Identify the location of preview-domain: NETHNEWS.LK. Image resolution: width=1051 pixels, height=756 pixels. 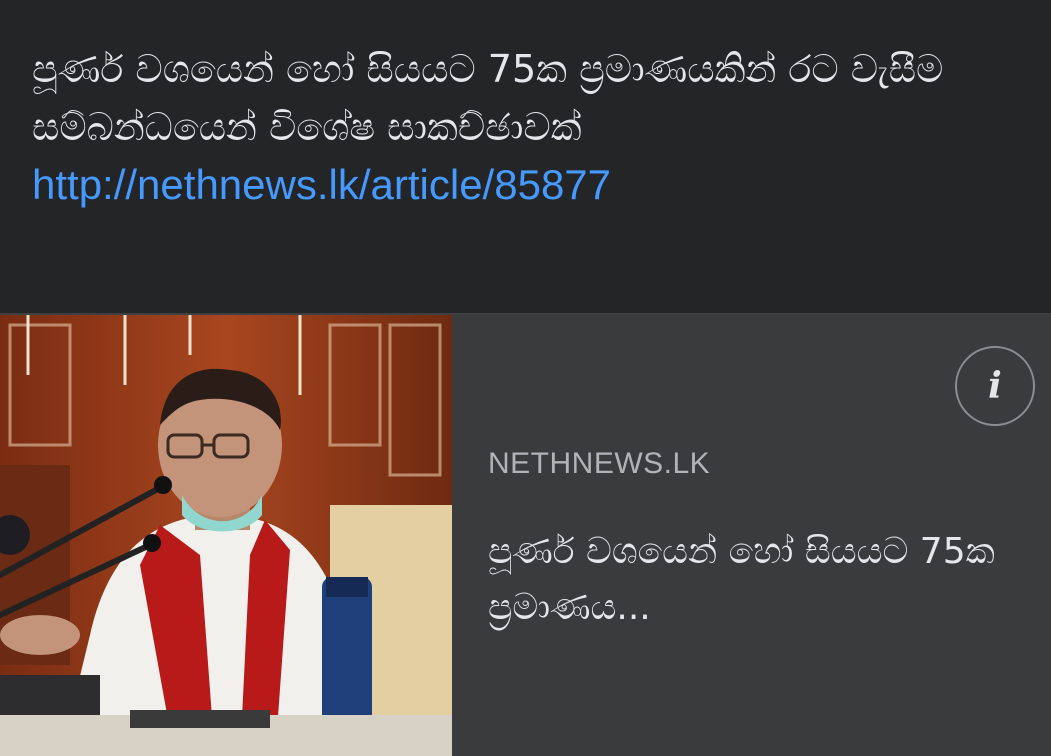
(599, 463).